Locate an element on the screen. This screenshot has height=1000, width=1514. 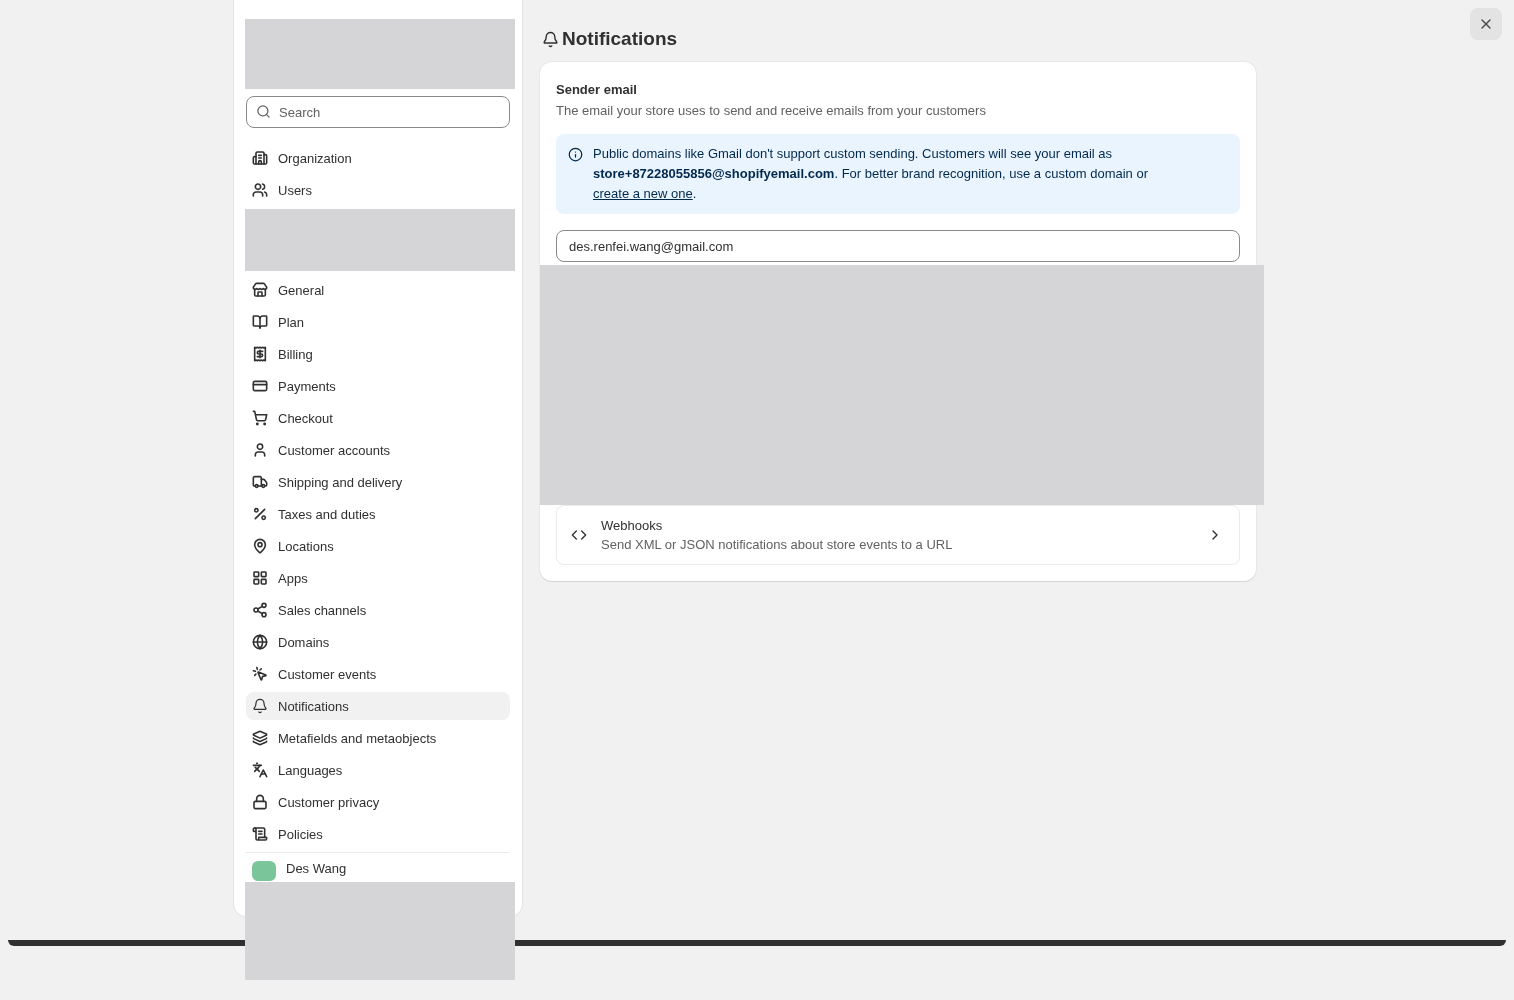
store-icon is located at coordinates (260, 290).